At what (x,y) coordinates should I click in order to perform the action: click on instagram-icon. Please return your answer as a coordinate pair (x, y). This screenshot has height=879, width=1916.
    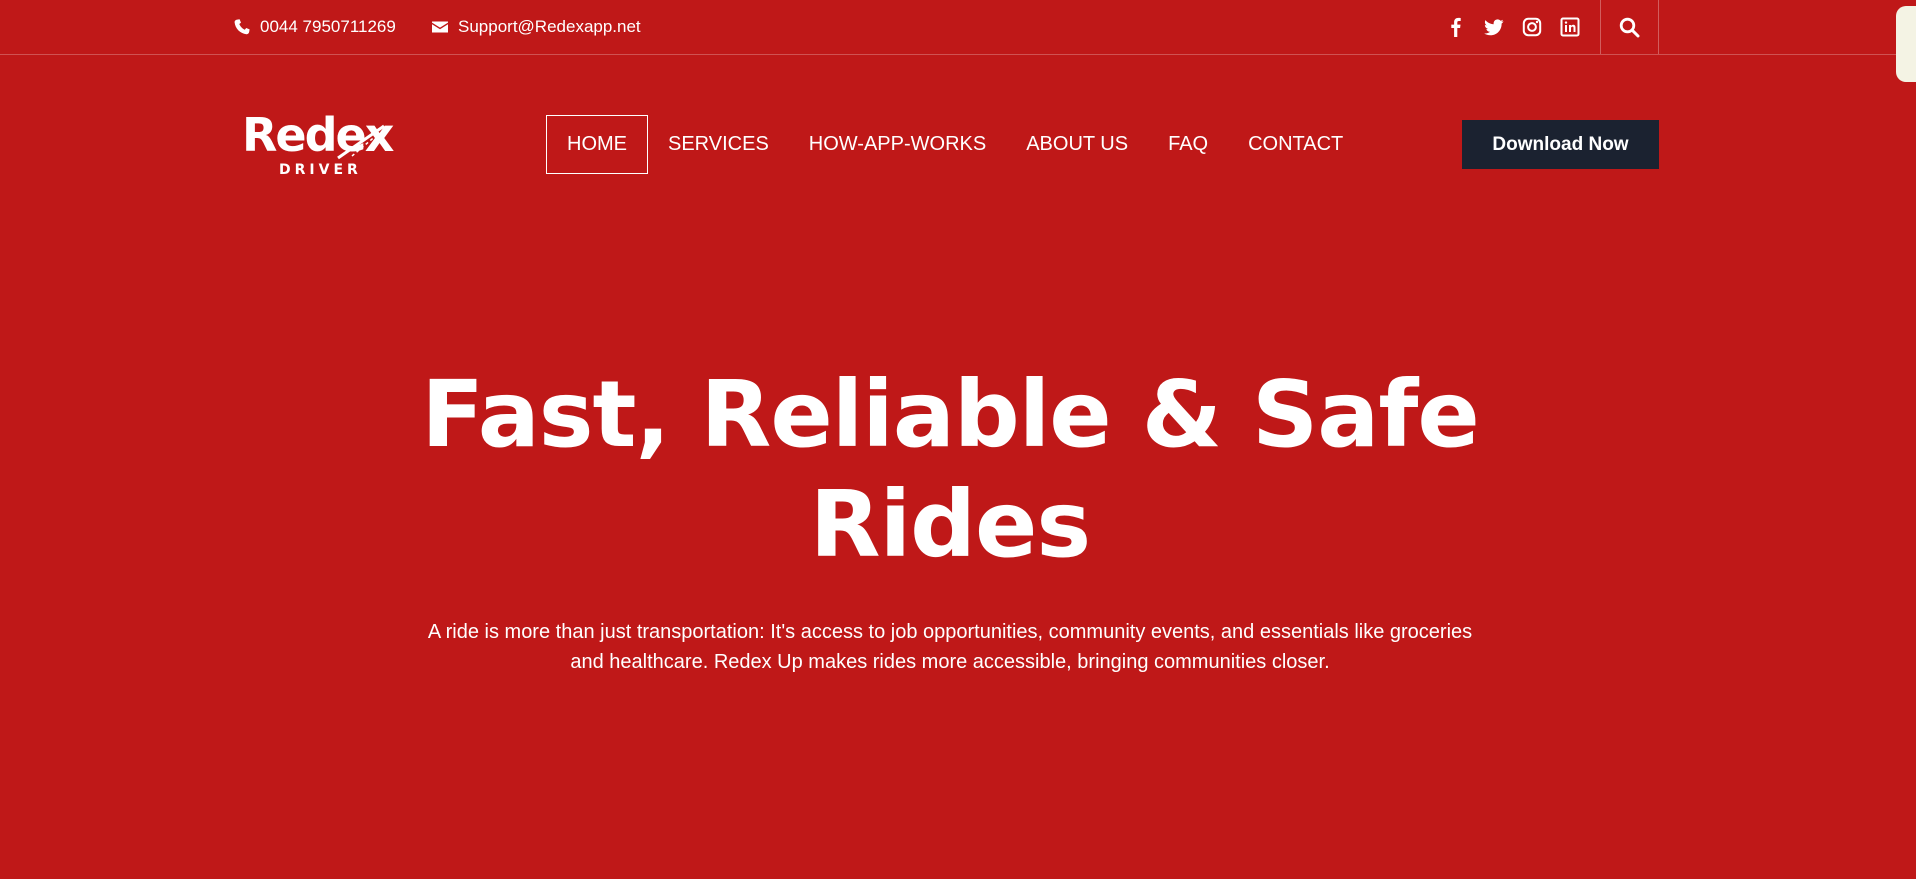
    Looking at the image, I should click on (1532, 27).